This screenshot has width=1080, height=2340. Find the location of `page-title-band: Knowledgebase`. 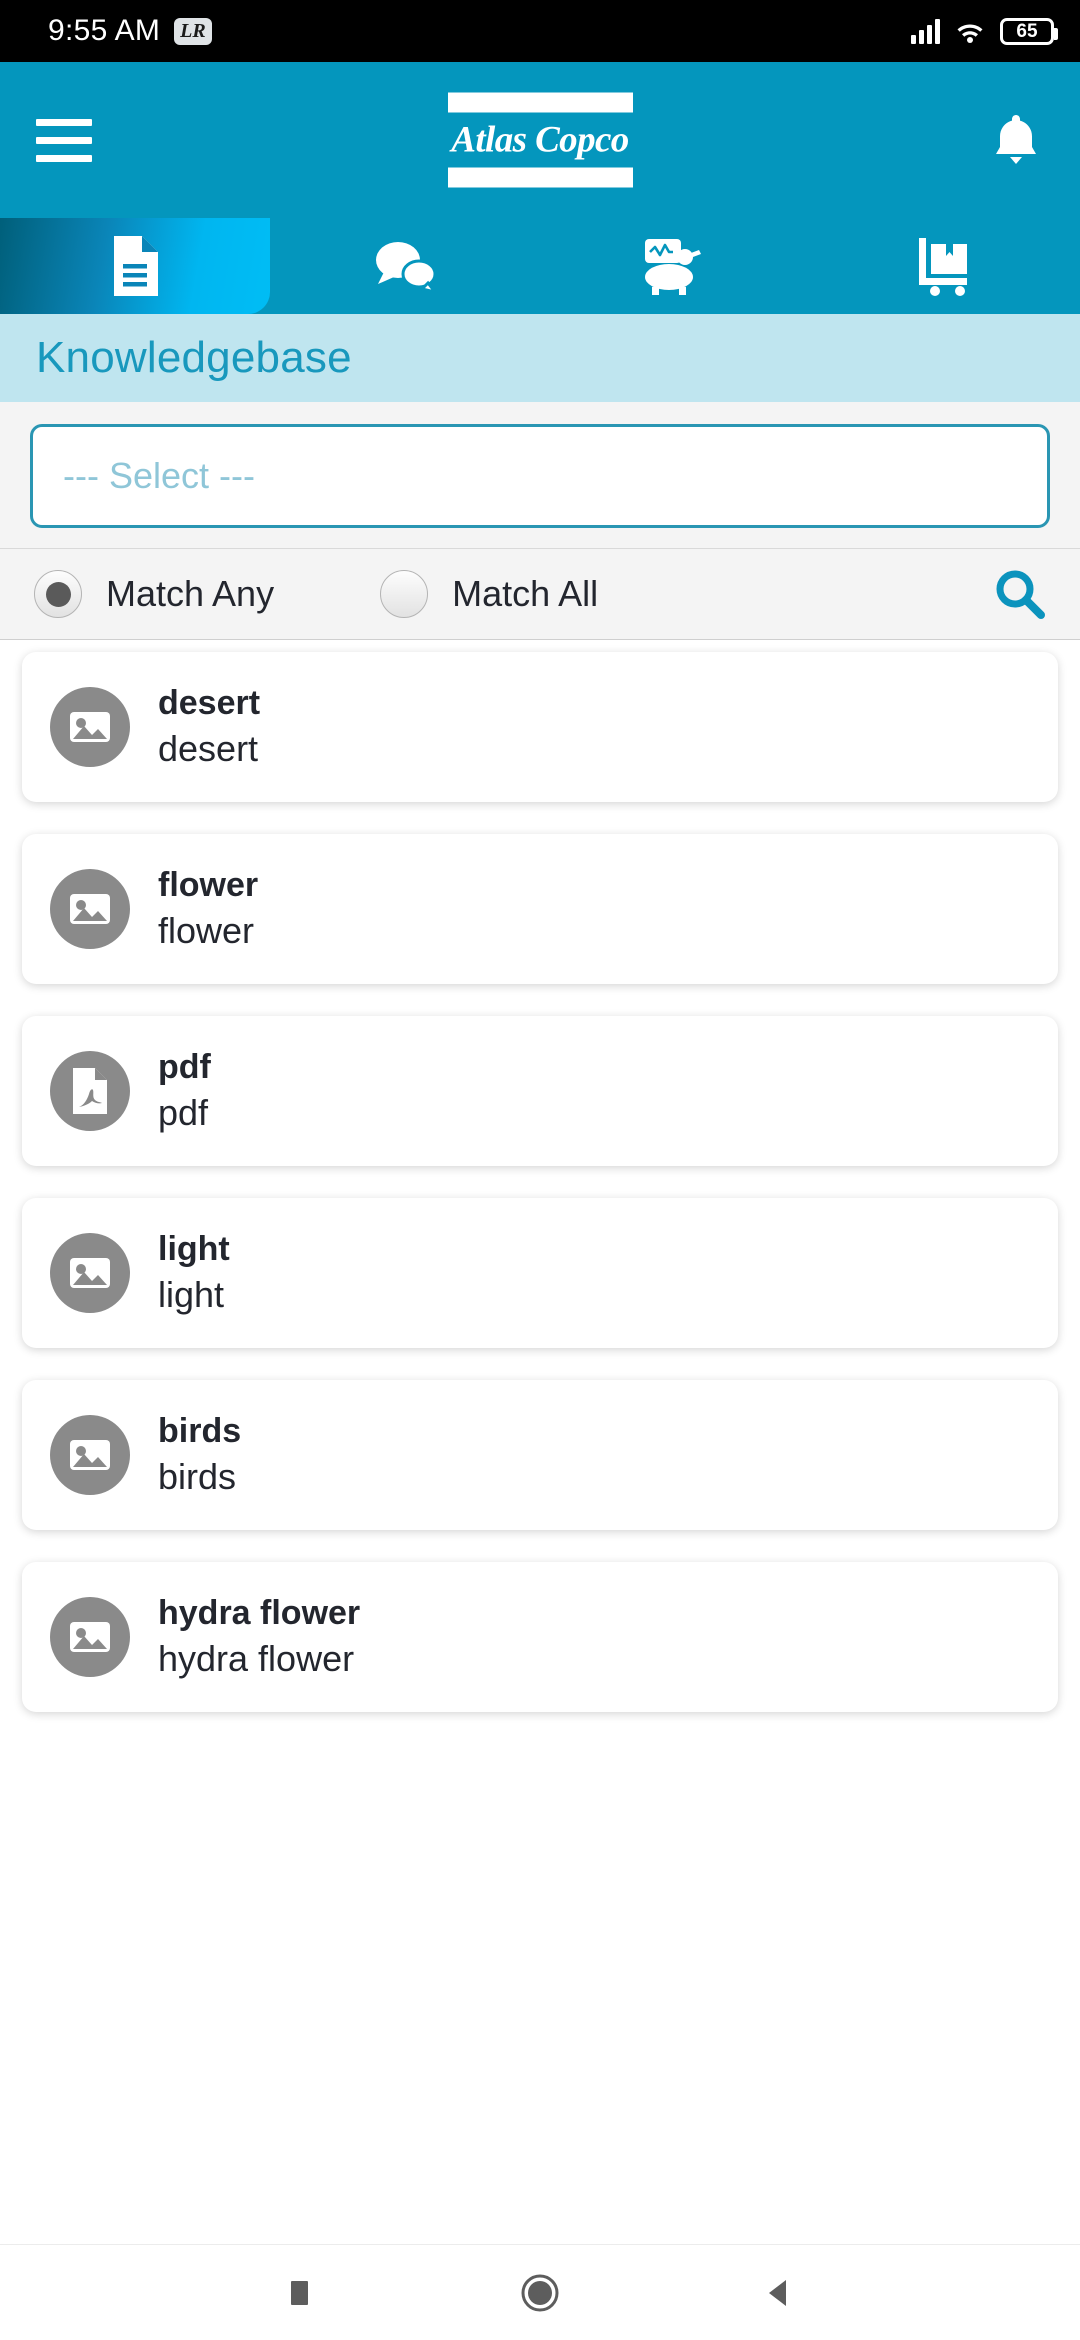

page-title-band: Knowledgebase is located at coordinates (540, 358).